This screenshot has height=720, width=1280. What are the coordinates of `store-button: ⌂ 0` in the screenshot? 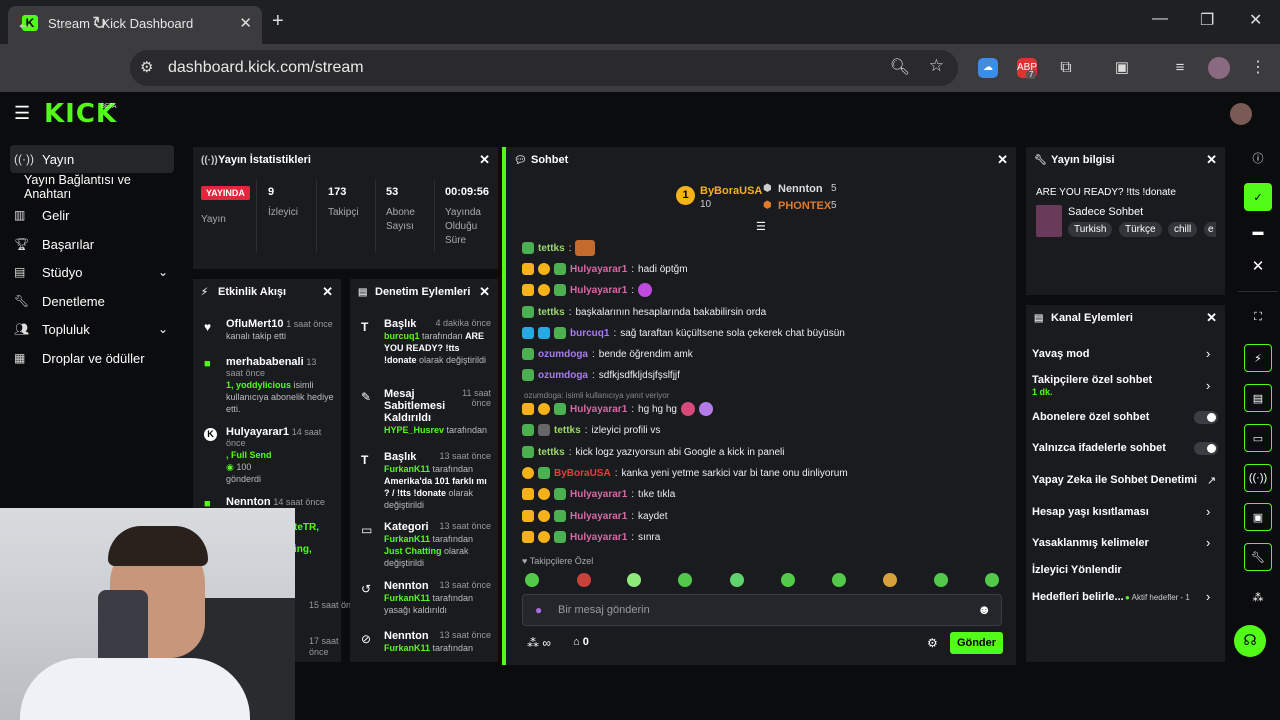 It's located at (581, 642).